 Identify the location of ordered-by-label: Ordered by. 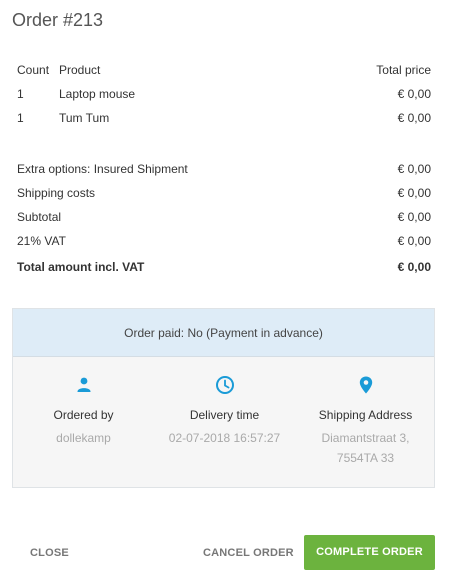
(83, 415).